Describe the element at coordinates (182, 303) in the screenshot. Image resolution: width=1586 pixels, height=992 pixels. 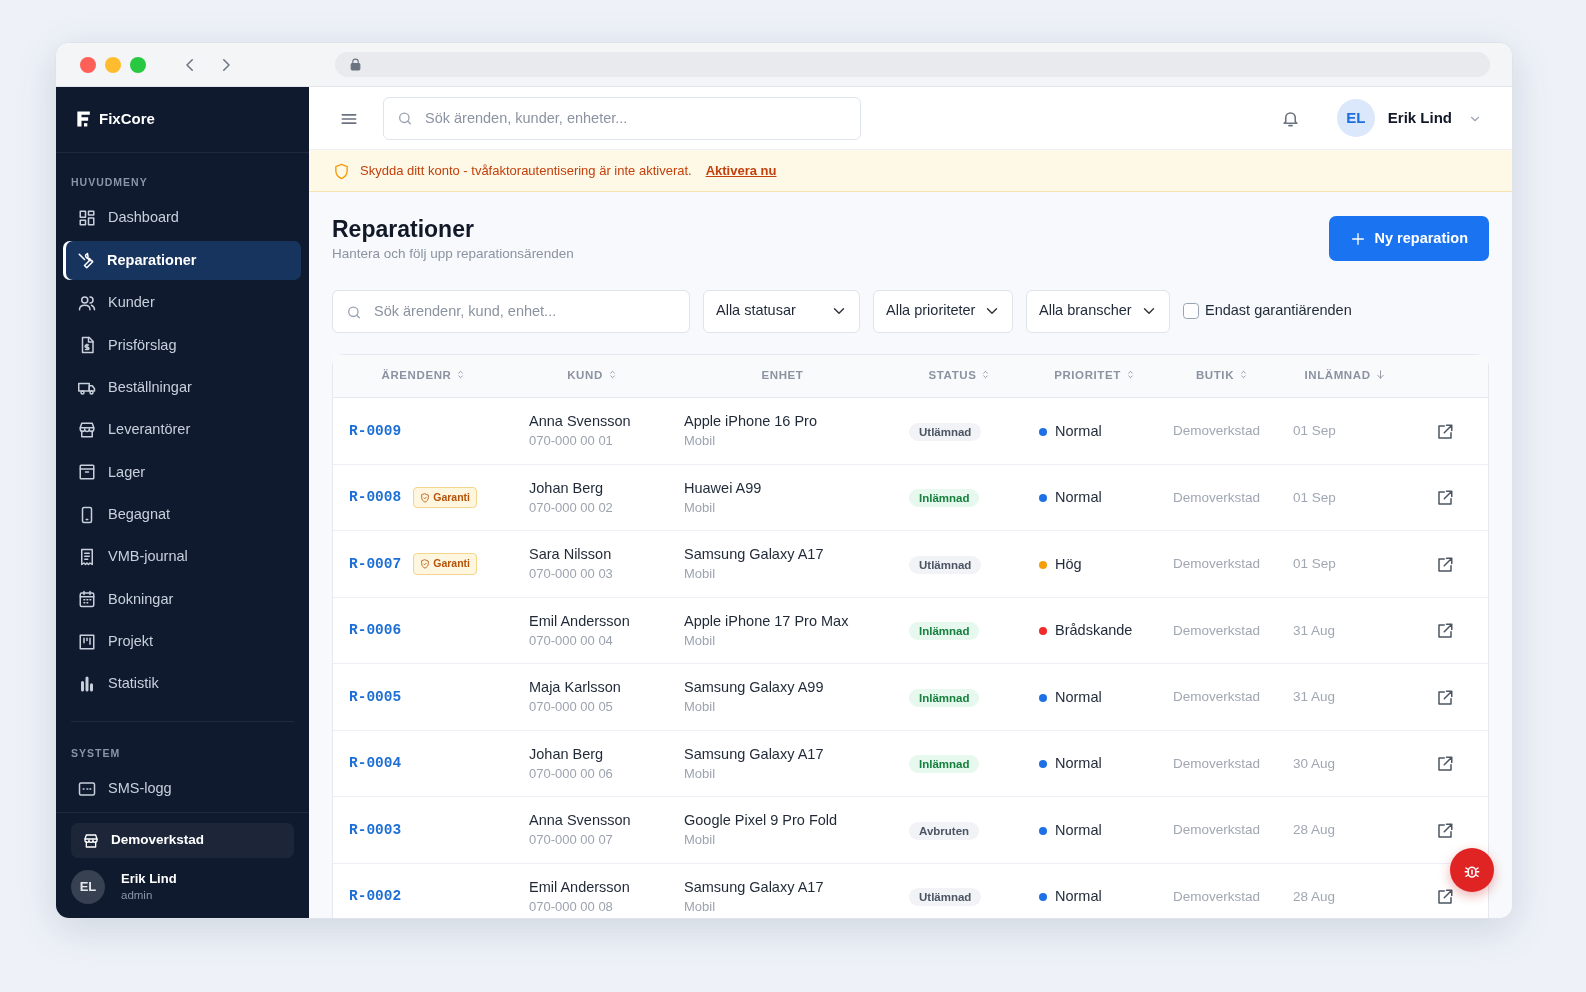
I see `sidebar-item: Kunder` at that location.